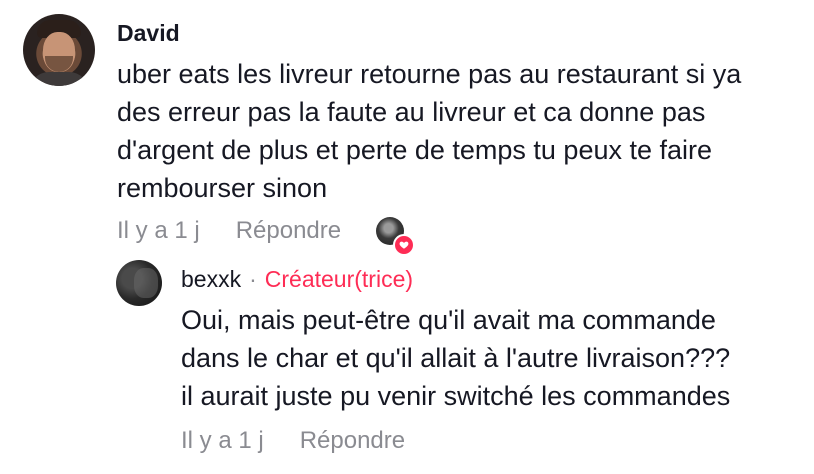 The width and height of the screenshot is (814, 474). Describe the element at coordinates (339, 279) in the screenshot. I see `creator-badge: Créateur(trice)` at that location.